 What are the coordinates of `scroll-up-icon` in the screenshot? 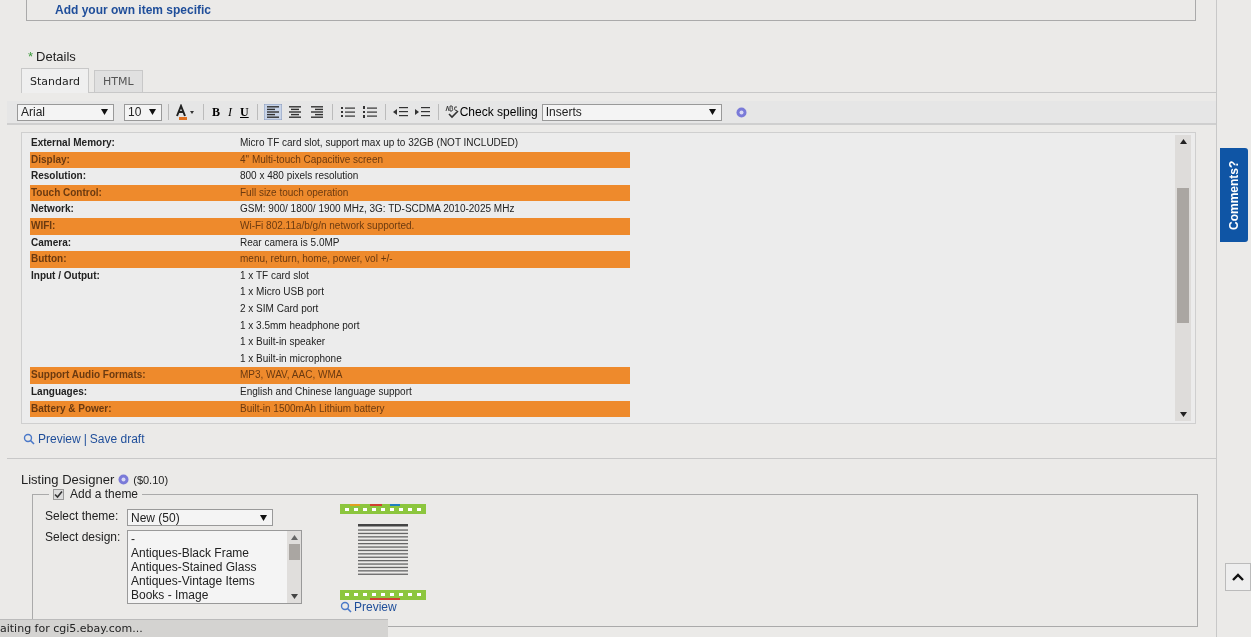 It's located at (1183, 141).